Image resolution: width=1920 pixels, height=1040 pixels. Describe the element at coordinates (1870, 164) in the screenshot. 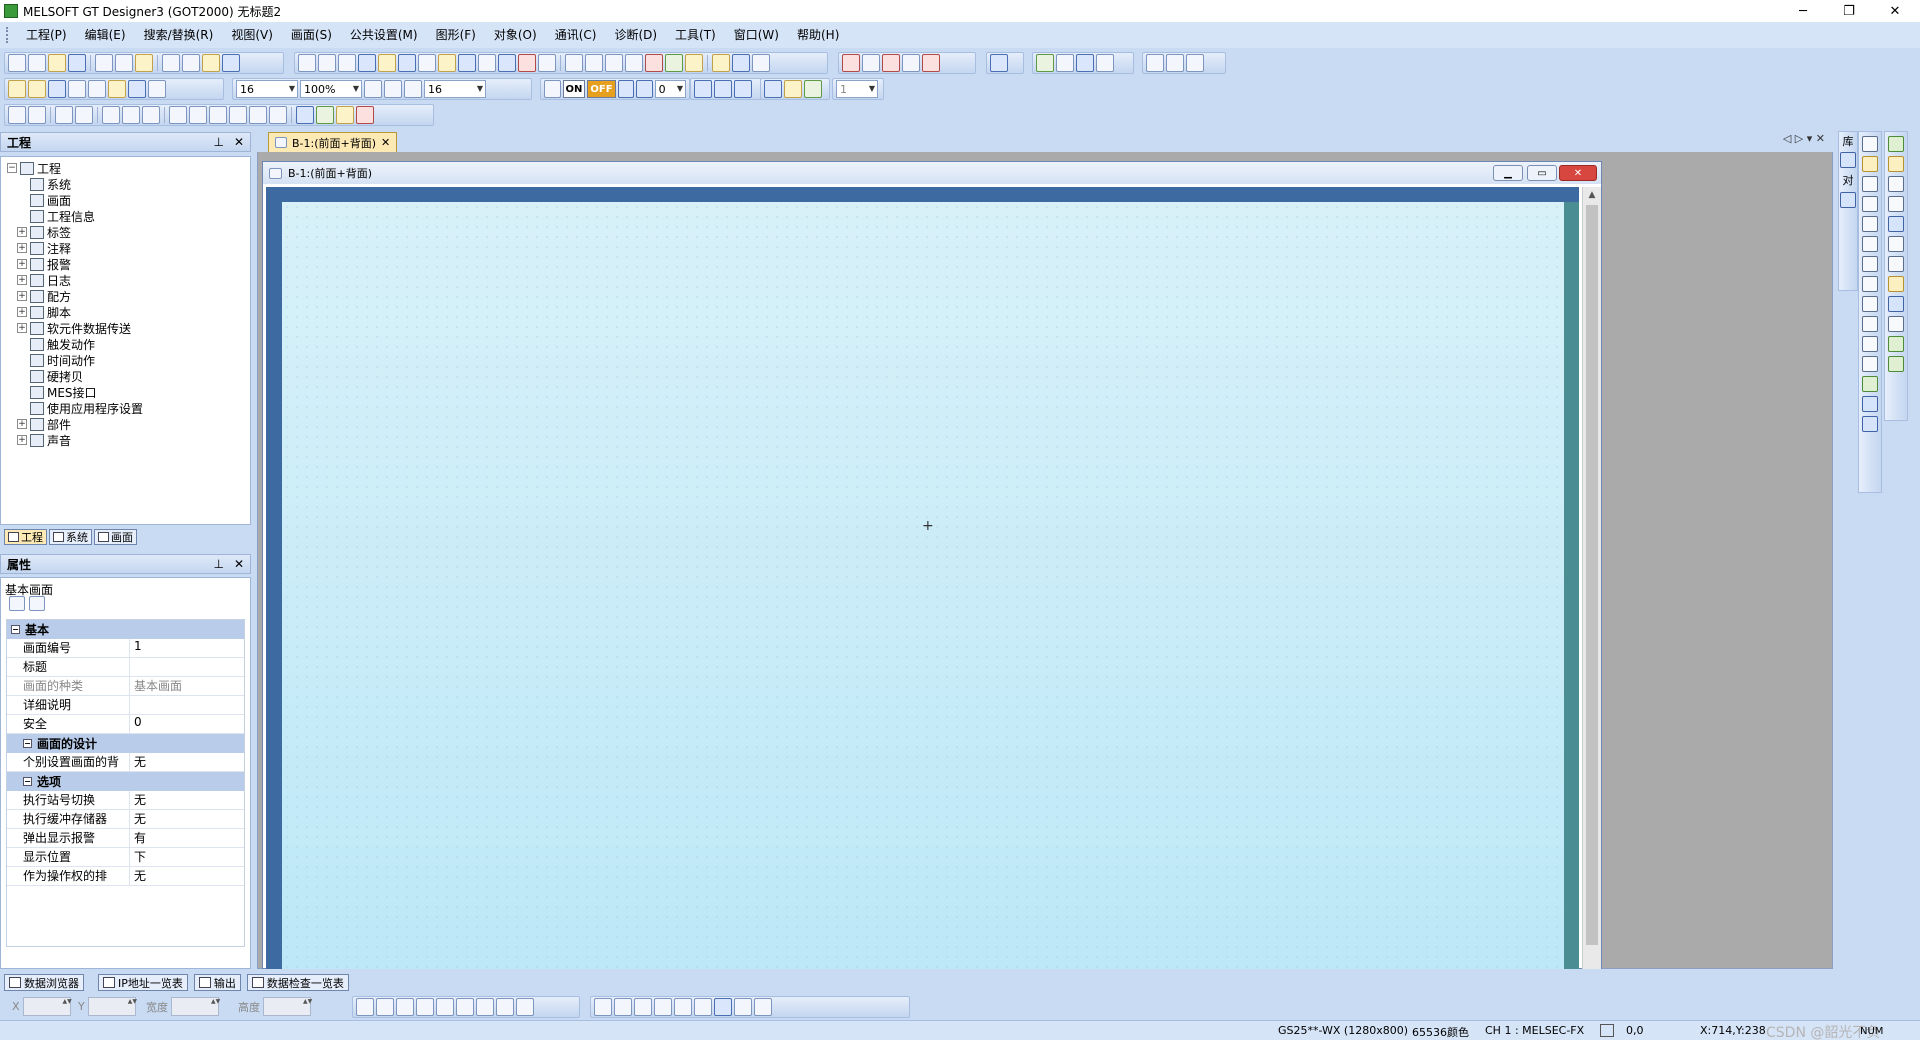

I see `comment-label-icon` at that location.